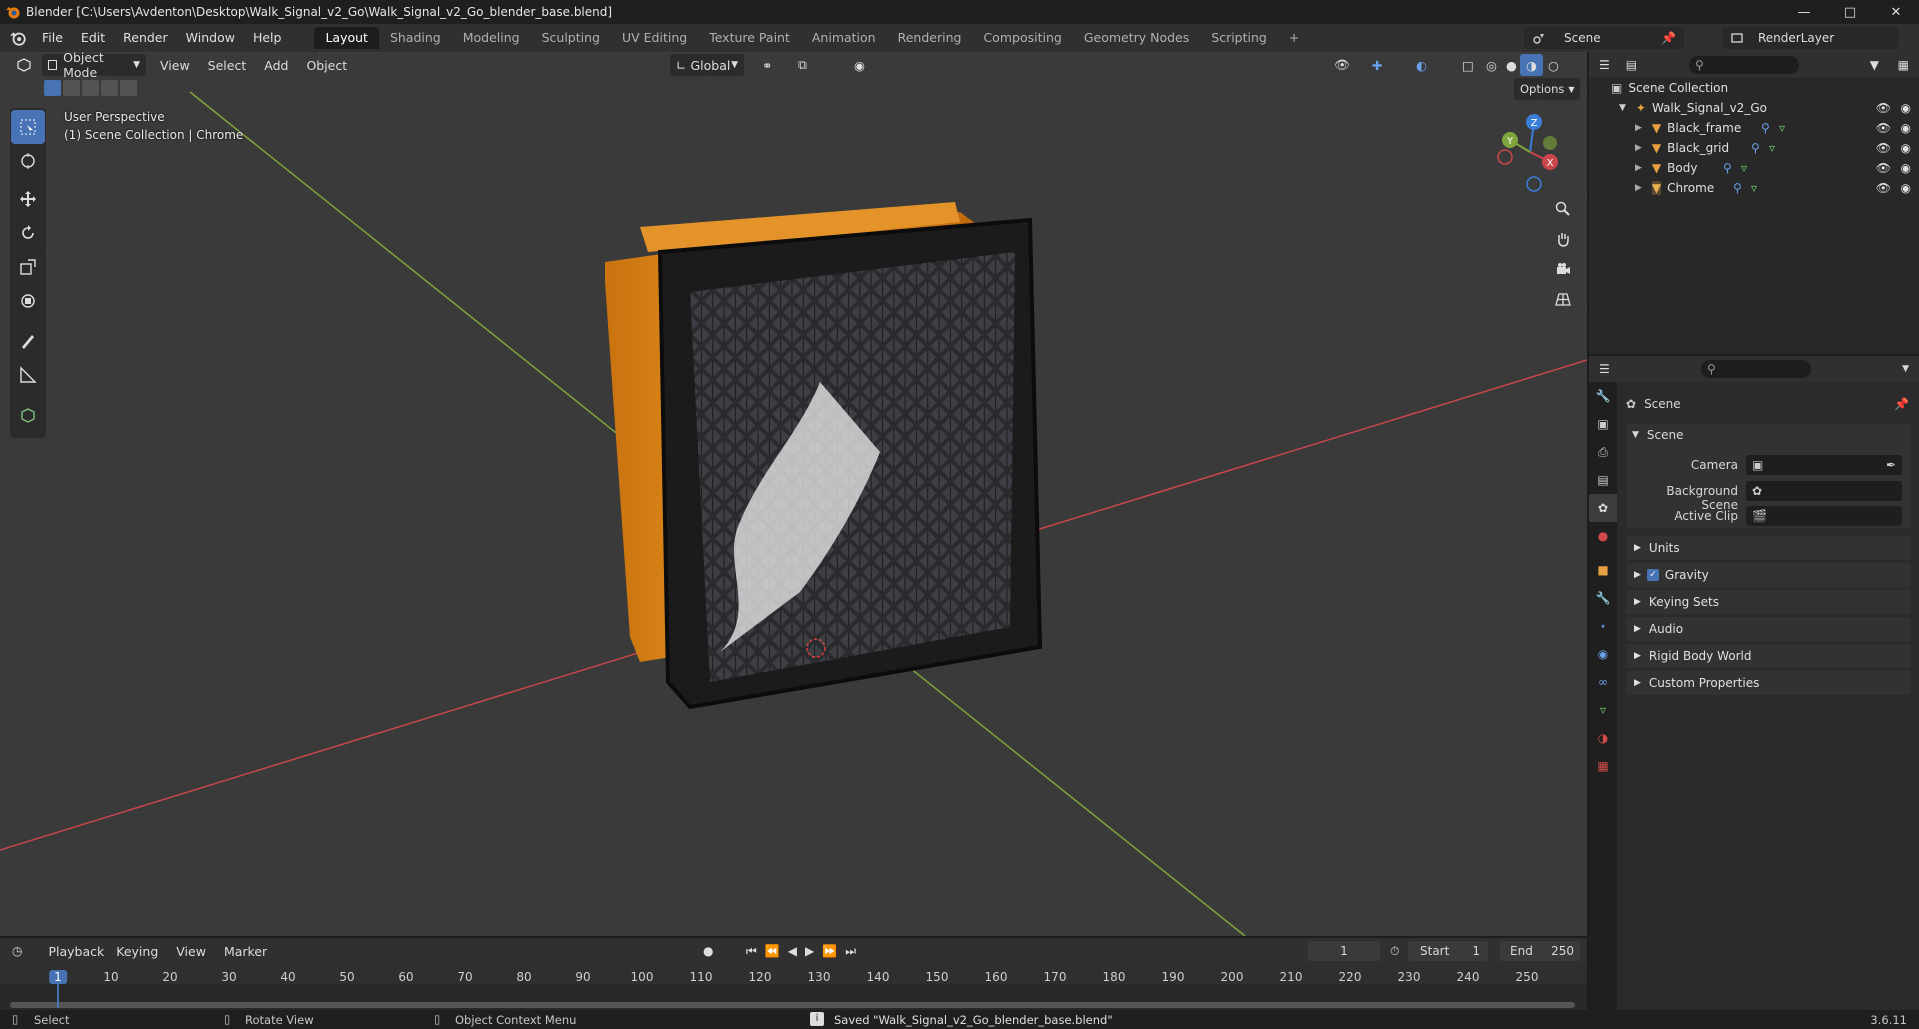 Image resolution: width=1919 pixels, height=1029 pixels. What do you see at coordinates (94, 65) in the screenshot?
I see `object-mode-dropdown: Object Mode ▼` at bounding box center [94, 65].